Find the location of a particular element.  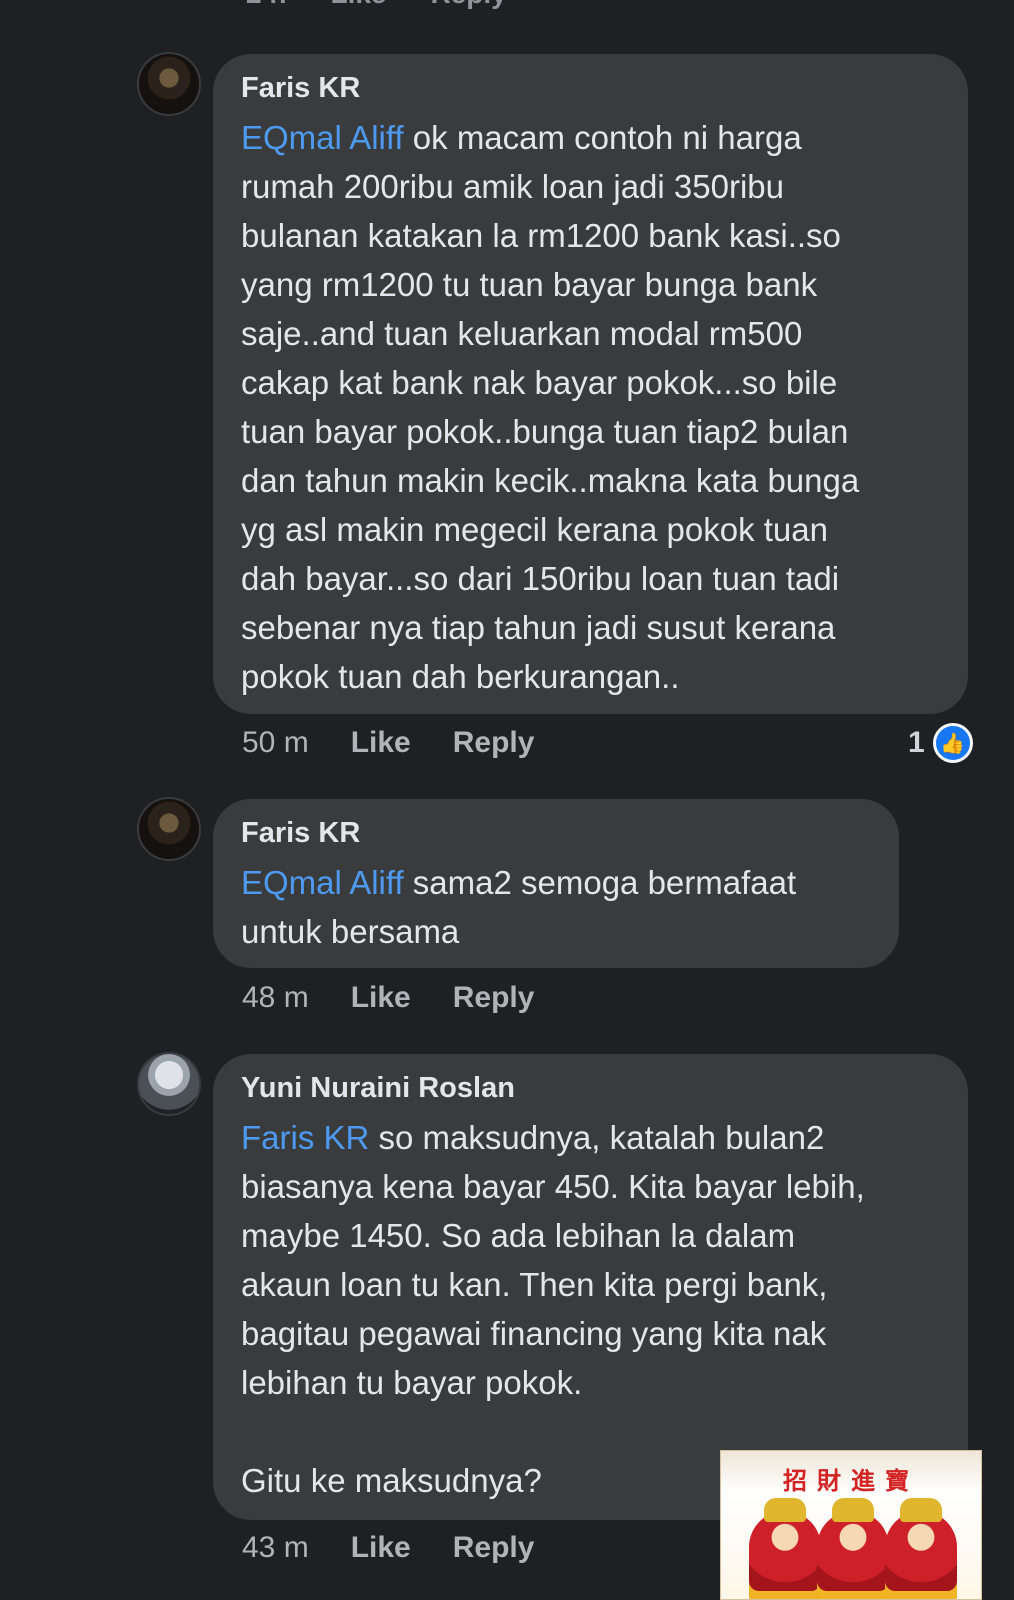

comment-time: 48 m is located at coordinates (275, 998).